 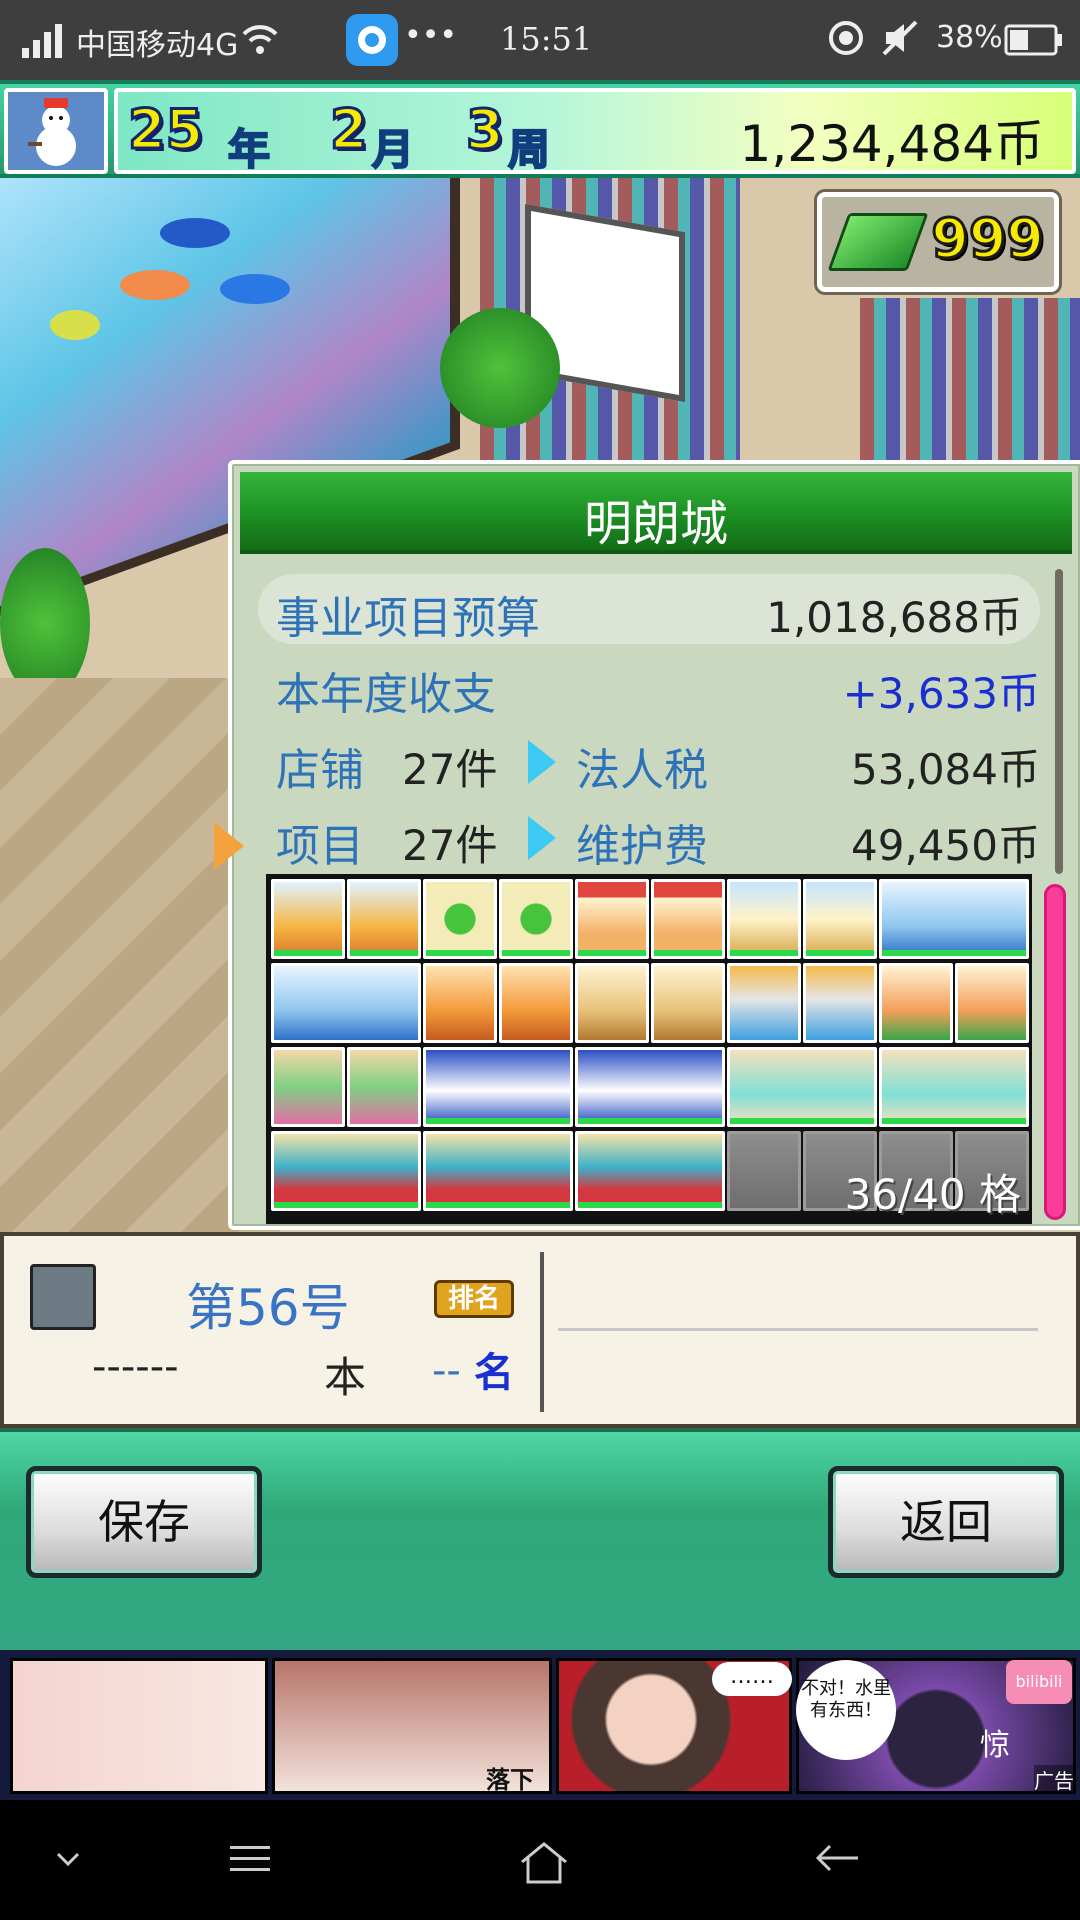 I want to click on save-button: 保存, so click(x=144, y=1522).